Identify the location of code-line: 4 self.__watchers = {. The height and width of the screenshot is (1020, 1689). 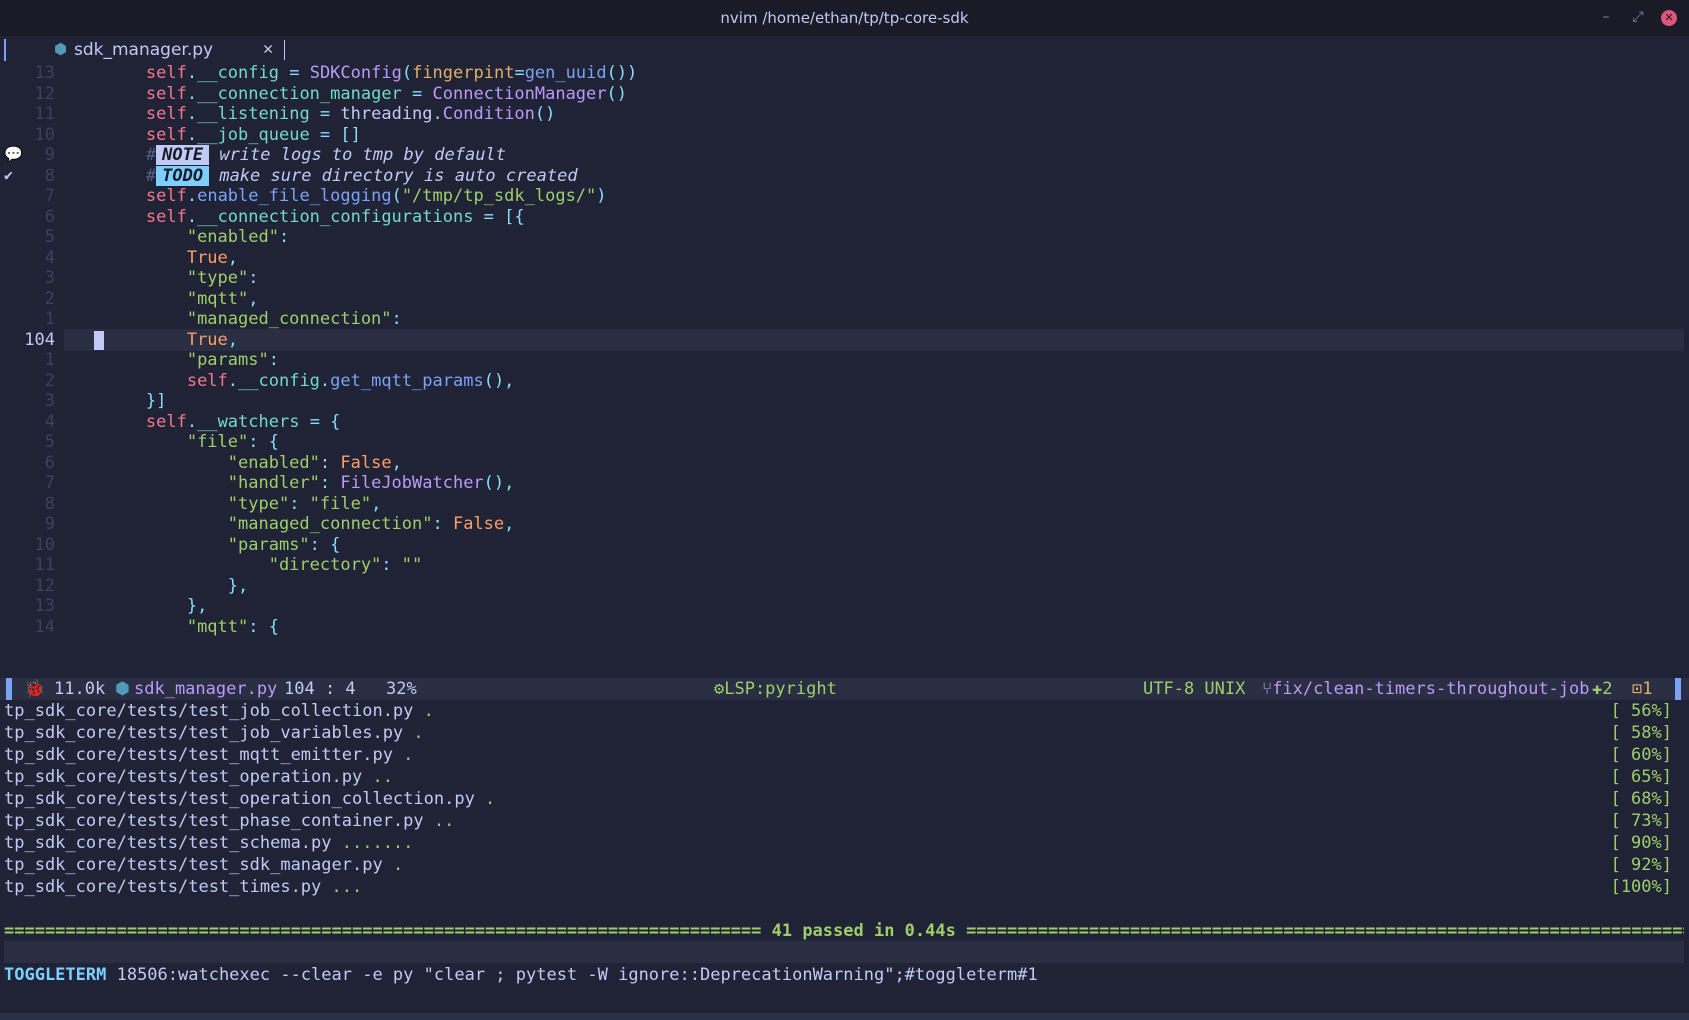
(844, 422).